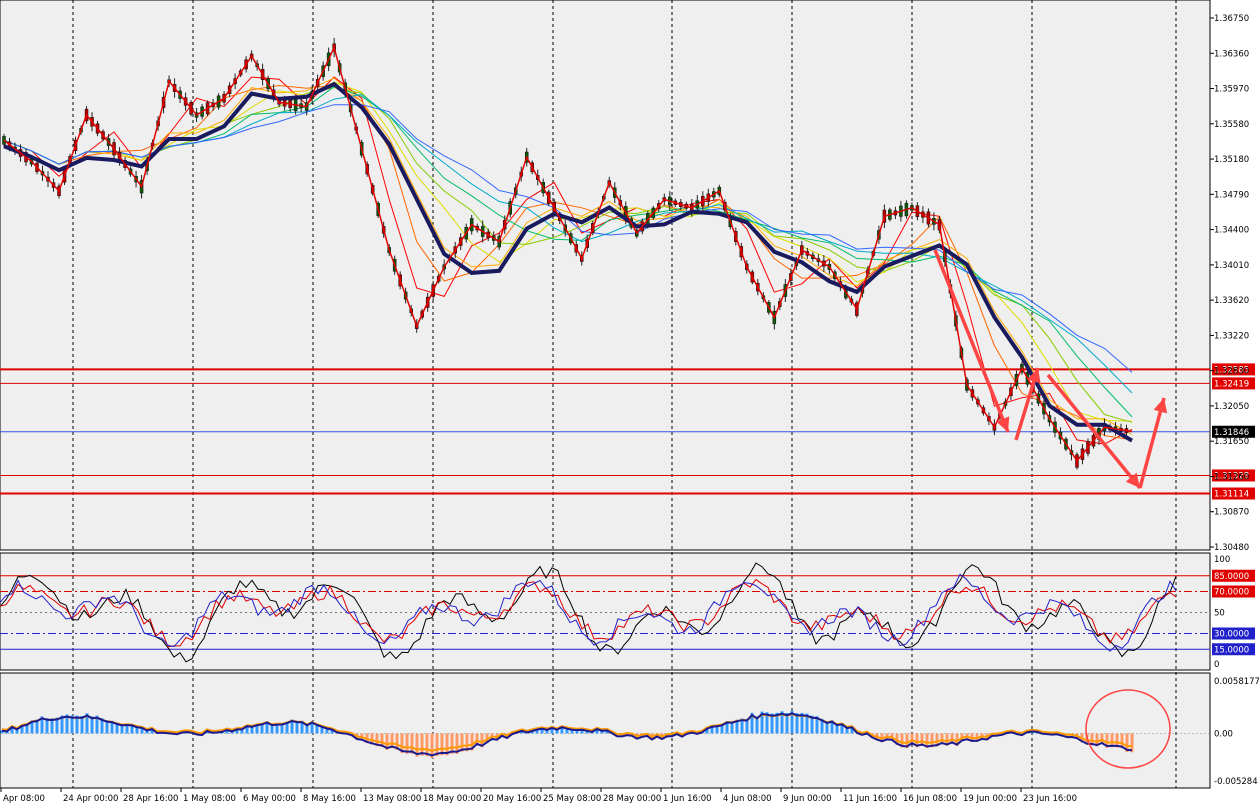 The height and width of the screenshot is (811, 1259). Describe the element at coordinates (1236, 682) in the screenshot. I see `macd-tick-label: 0.0058177` at that location.